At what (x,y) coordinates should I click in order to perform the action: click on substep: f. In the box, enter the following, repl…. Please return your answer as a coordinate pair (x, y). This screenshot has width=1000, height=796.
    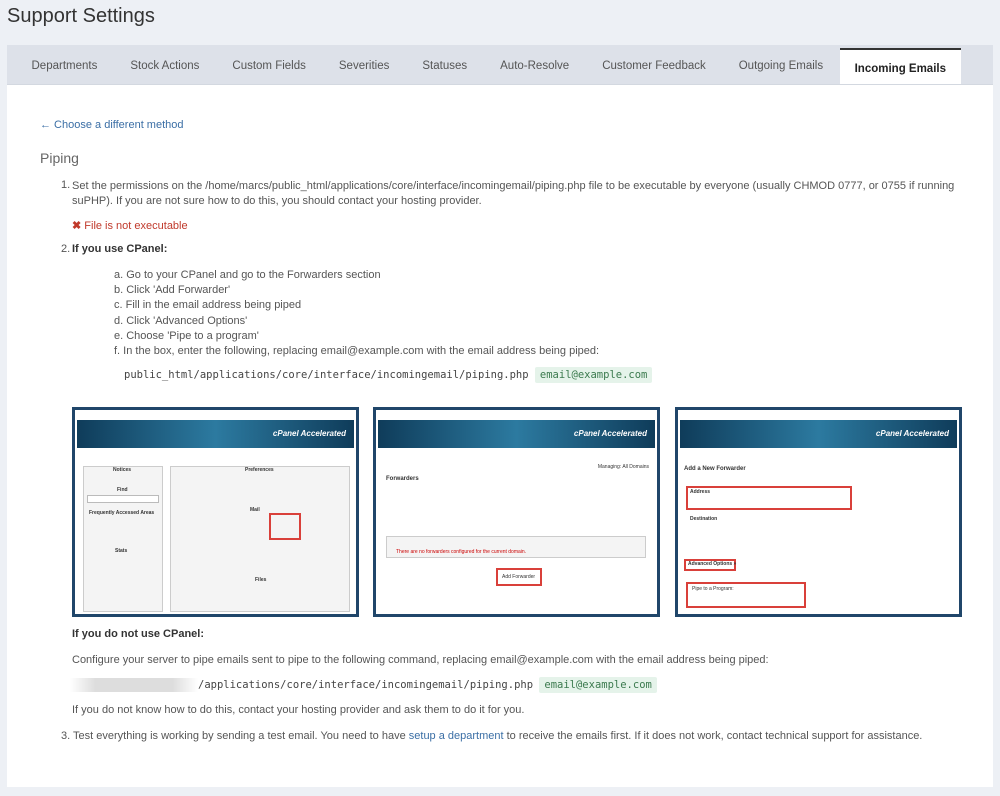
    Looking at the image, I should click on (357, 351).